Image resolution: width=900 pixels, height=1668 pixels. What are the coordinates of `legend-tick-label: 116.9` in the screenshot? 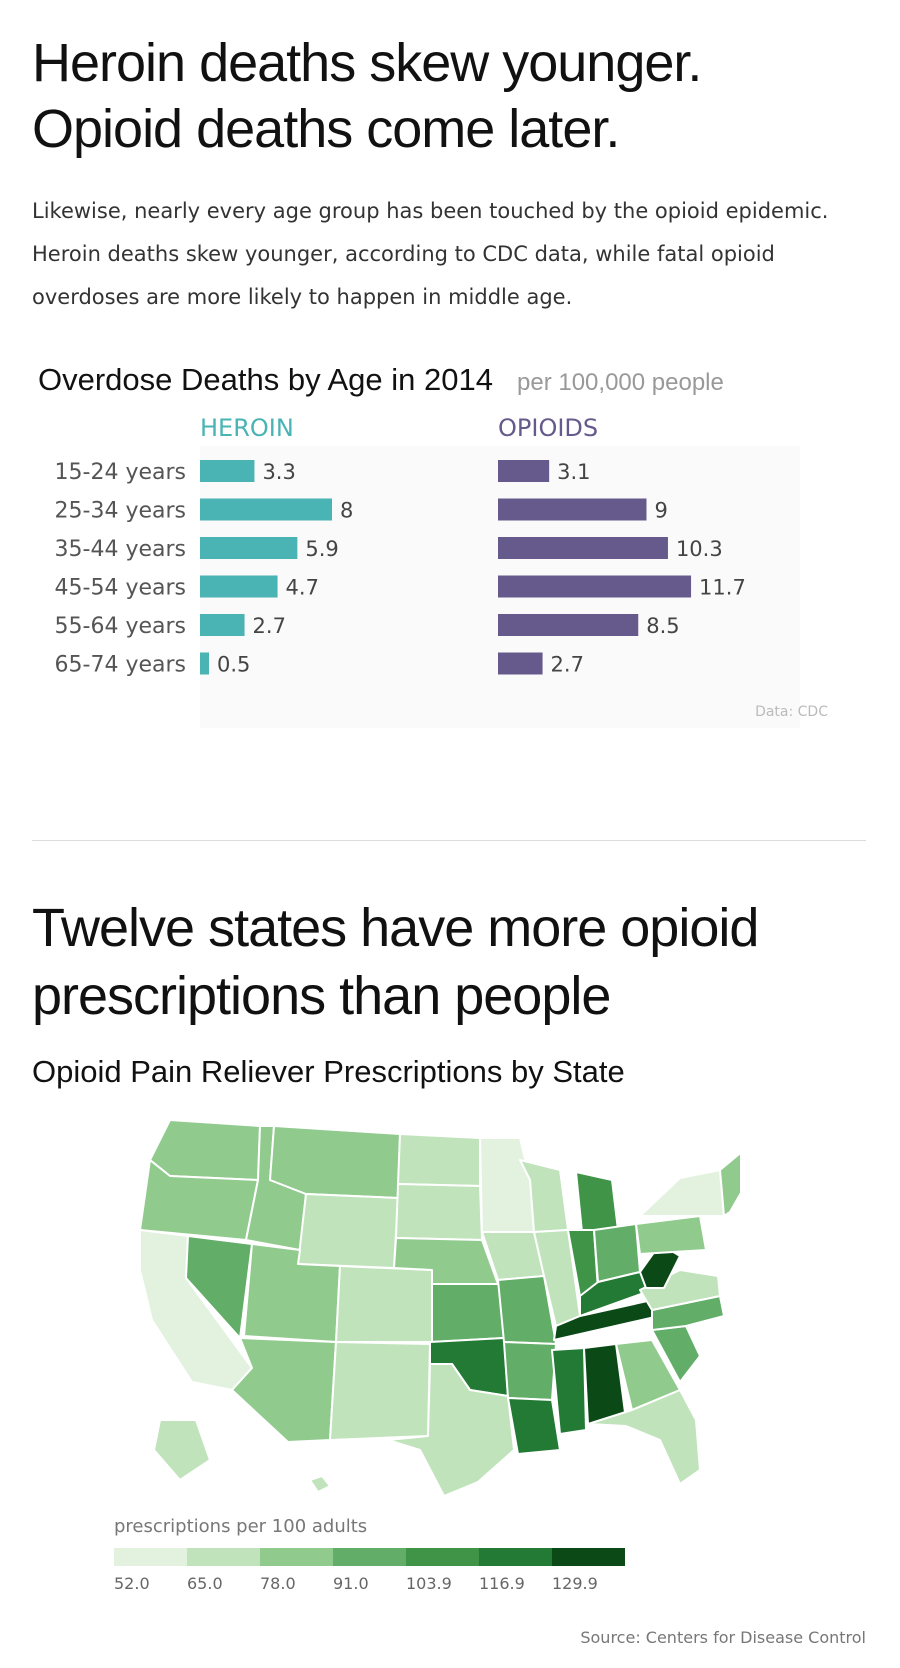 It's located at (502, 1583).